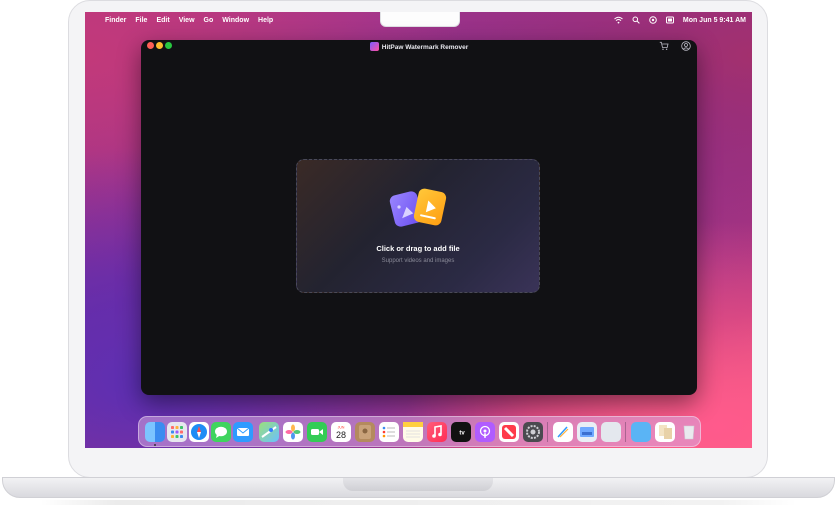 The width and height of the screenshot is (837, 507). I want to click on menu-go: Go, so click(209, 20).